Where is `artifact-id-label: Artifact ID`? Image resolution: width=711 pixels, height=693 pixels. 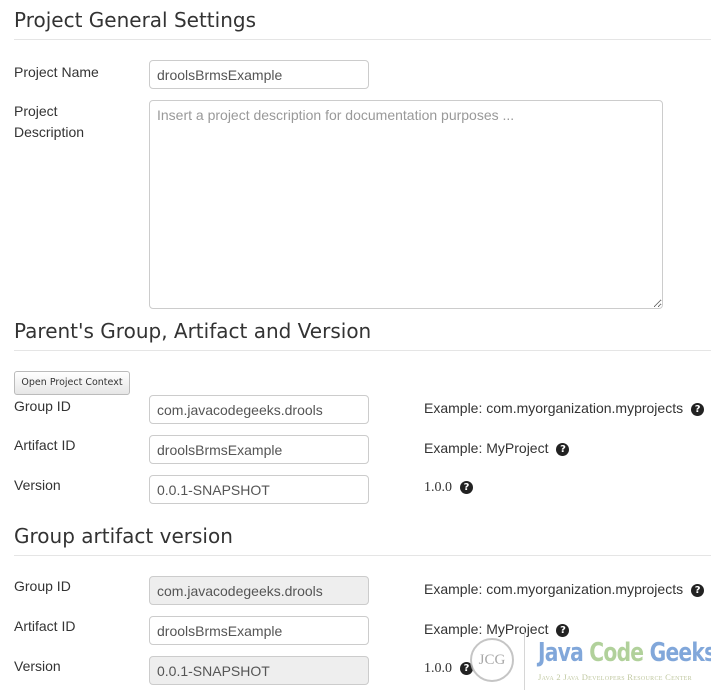 artifact-id-label: Artifact ID is located at coordinates (45, 626).